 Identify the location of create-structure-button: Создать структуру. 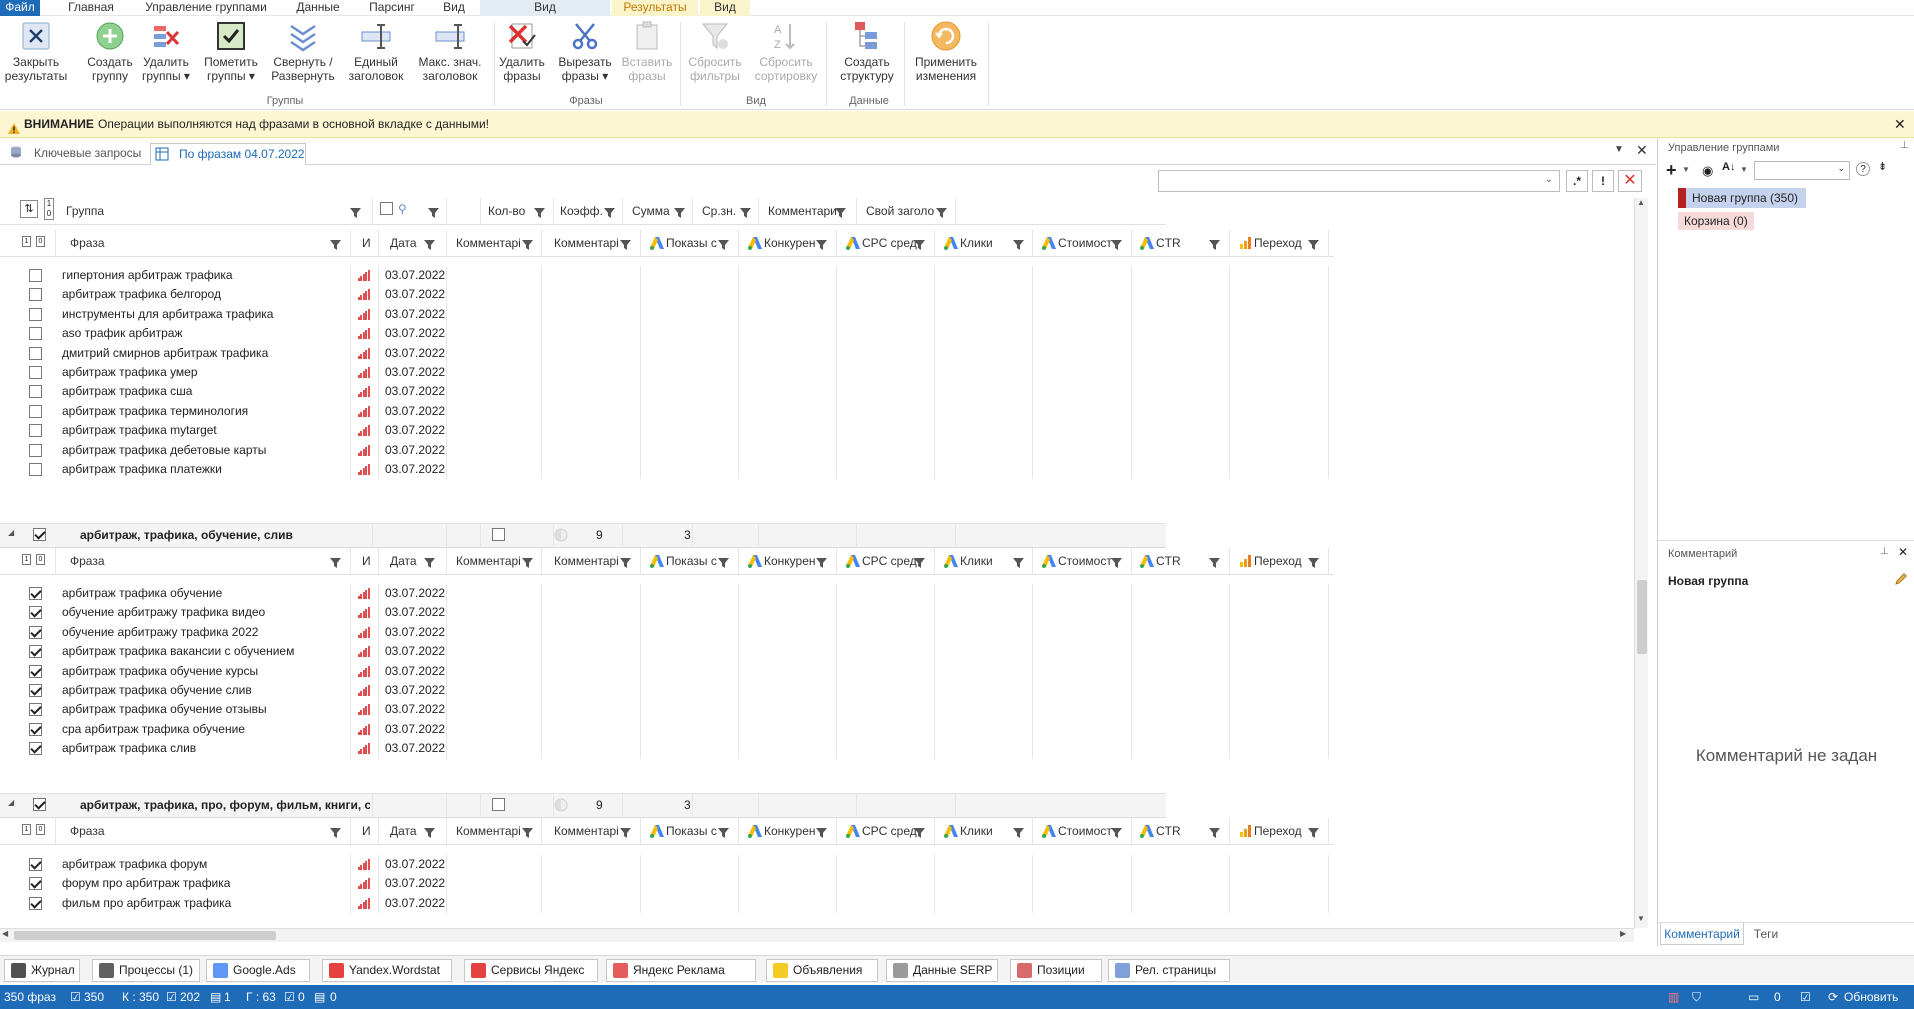
(867, 51).